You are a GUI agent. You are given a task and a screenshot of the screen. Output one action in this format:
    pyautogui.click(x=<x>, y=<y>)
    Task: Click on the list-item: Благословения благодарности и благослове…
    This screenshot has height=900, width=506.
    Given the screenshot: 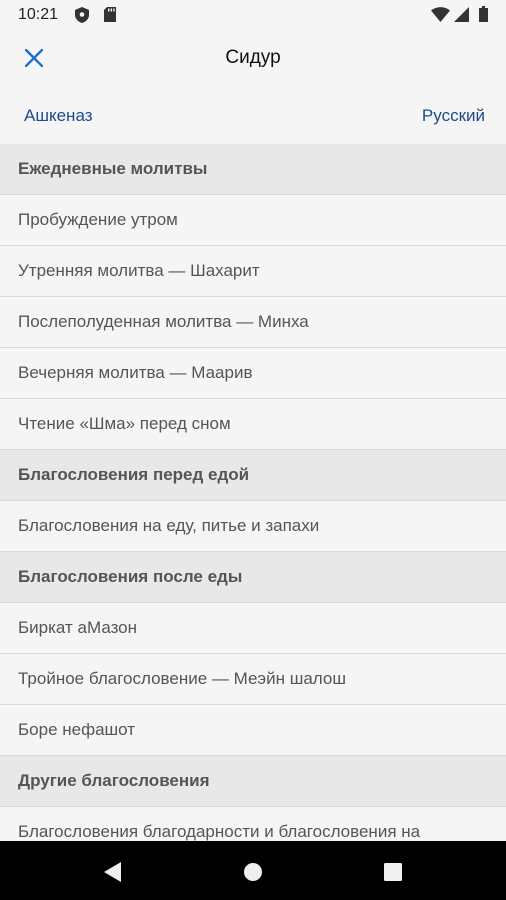 What is the action you would take?
    pyautogui.click(x=253, y=824)
    